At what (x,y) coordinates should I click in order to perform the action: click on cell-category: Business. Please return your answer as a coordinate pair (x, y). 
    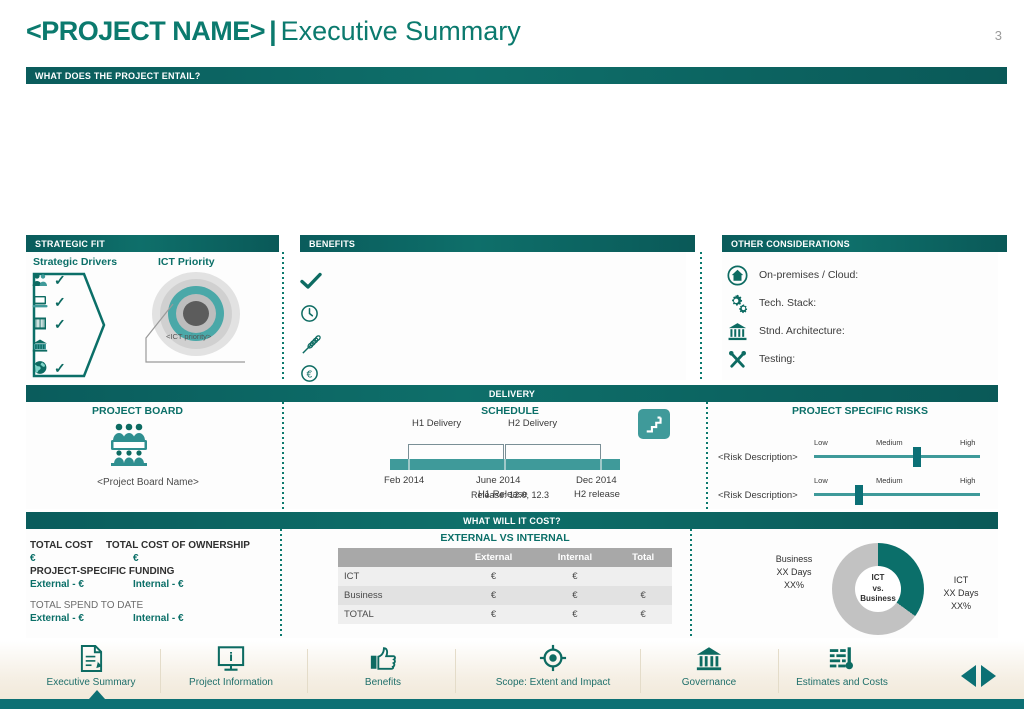
    Looking at the image, I should click on (363, 595).